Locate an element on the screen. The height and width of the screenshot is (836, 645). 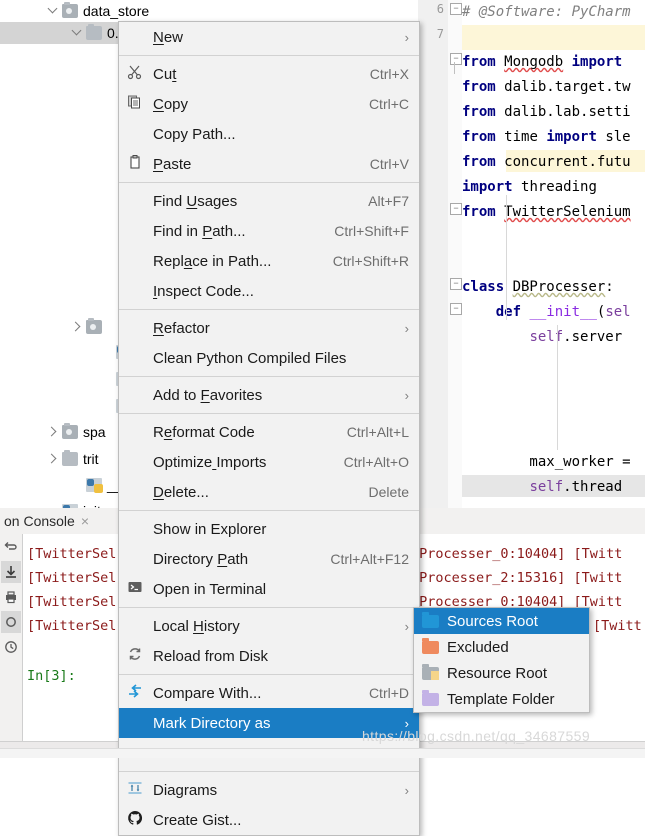
rerun-icon is located at coordinates (11, 547).